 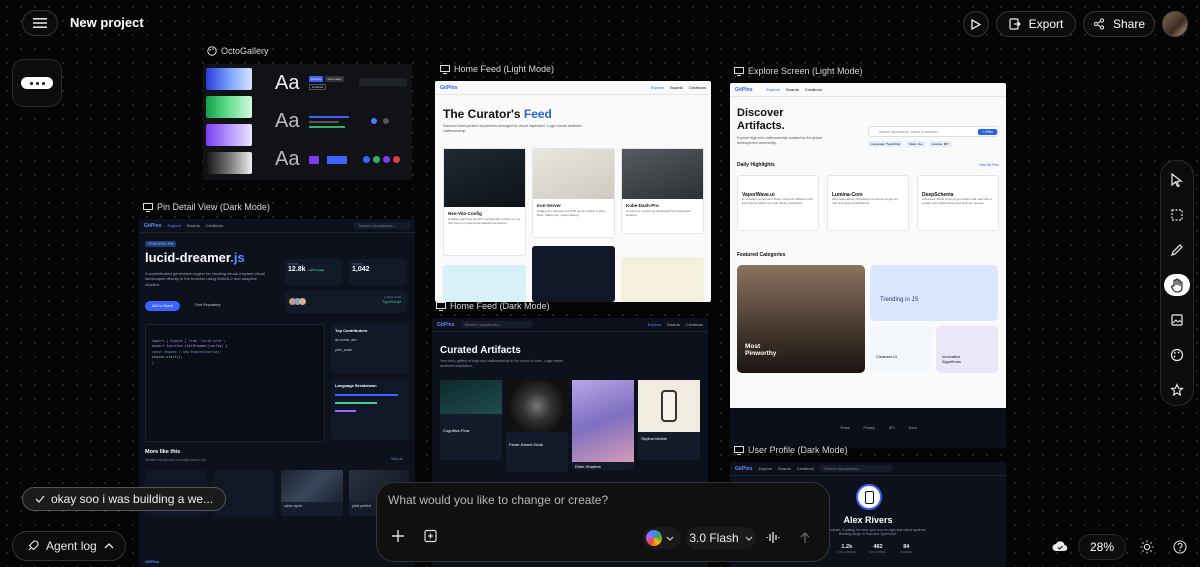 What do you see at coordinates (654, 538) in the screenshot?
I see `color-wheel-icon` at bounding box center [654, 538].